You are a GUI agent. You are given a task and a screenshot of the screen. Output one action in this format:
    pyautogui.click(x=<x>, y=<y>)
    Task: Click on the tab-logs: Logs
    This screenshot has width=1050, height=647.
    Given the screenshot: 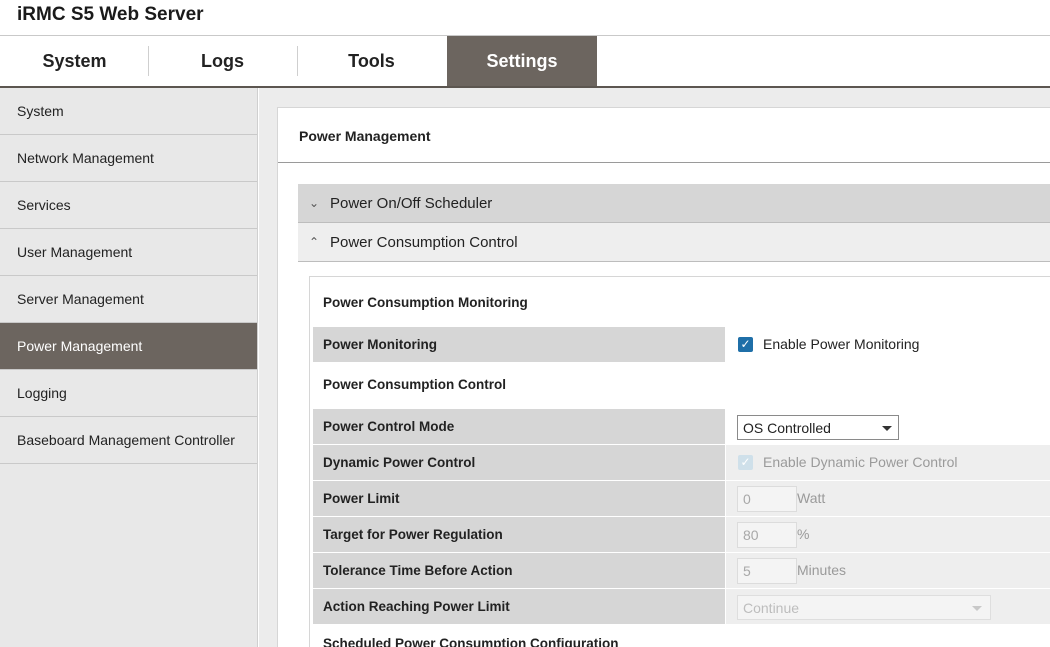 What is the action you would take?
    pyautogui.click(x=222, y=61)
    